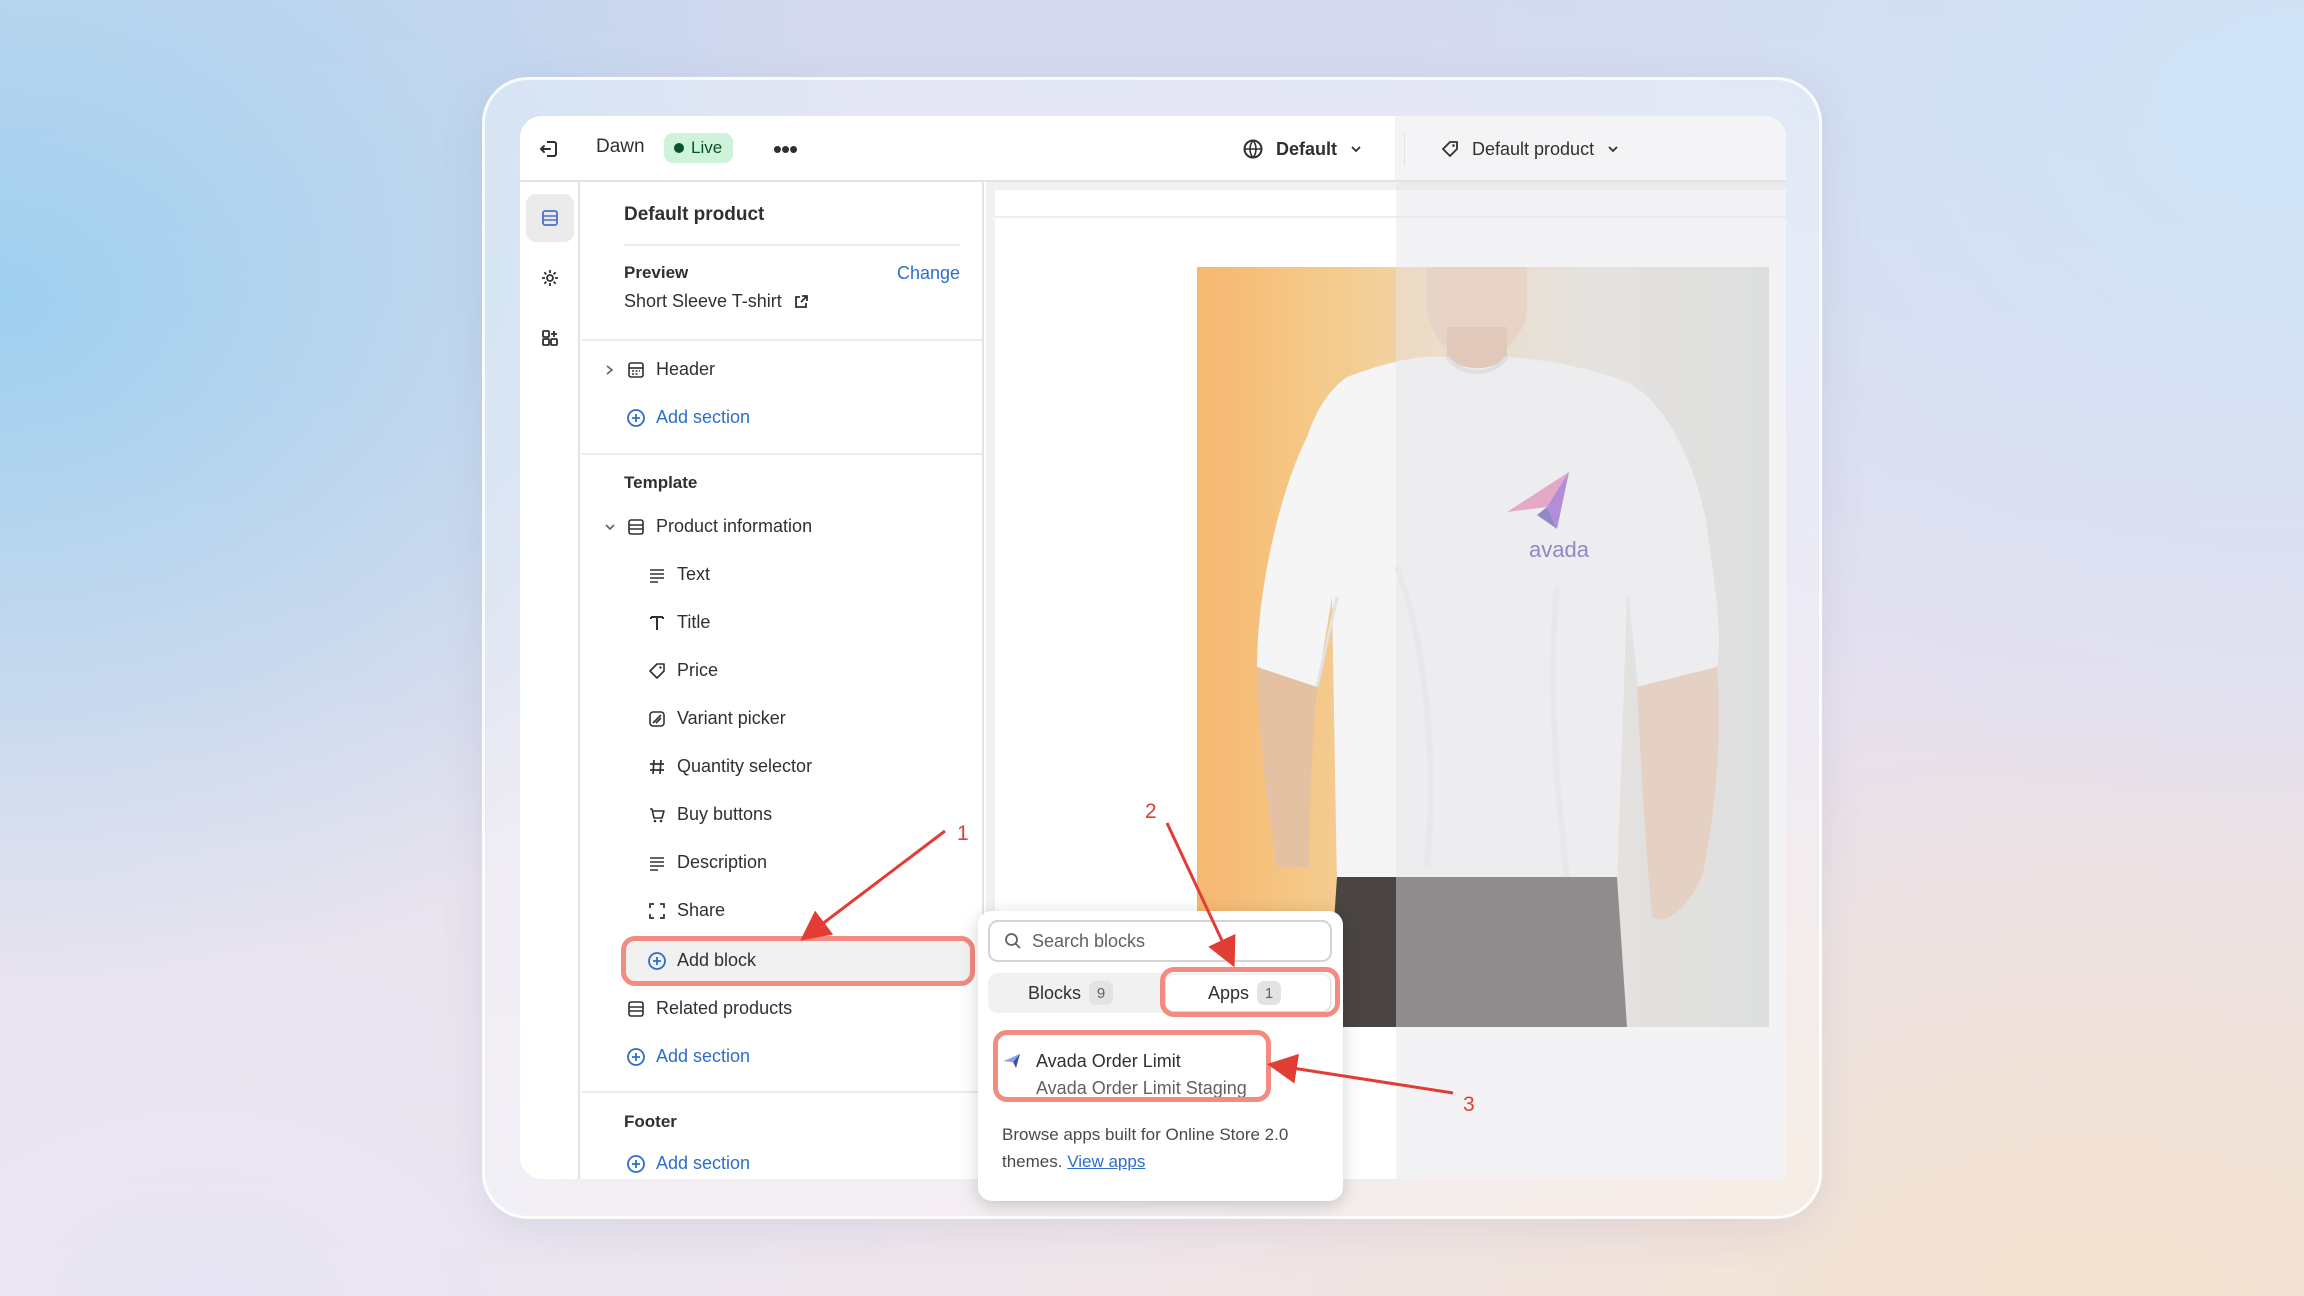 The width and height of the screenshot is (2304, 1296). I want to click on live-label: Live, so click(707, 147).